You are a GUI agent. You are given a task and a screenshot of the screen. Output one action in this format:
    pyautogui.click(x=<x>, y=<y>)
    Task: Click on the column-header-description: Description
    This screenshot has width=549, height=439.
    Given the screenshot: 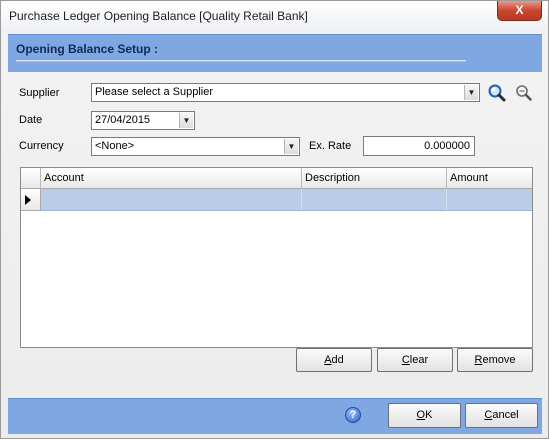 What is the action you would take?
    pyautogui.click(x=374, y=178)
    